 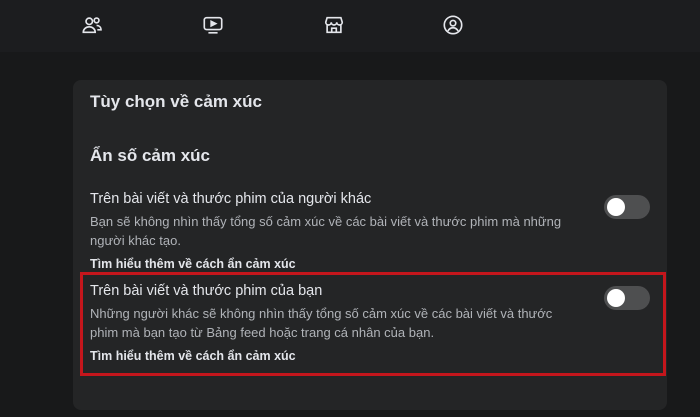 What do you see at coordinates (92, 25) in the screenshot?
I see `friends-icon` at bounding box center [92, 25].